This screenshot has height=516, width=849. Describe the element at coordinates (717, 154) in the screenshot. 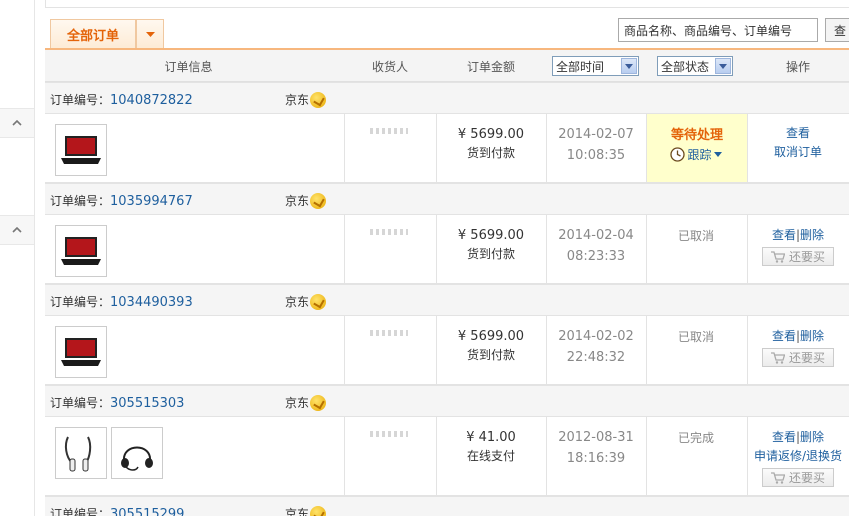

I see `caret-down-icon` at that location.